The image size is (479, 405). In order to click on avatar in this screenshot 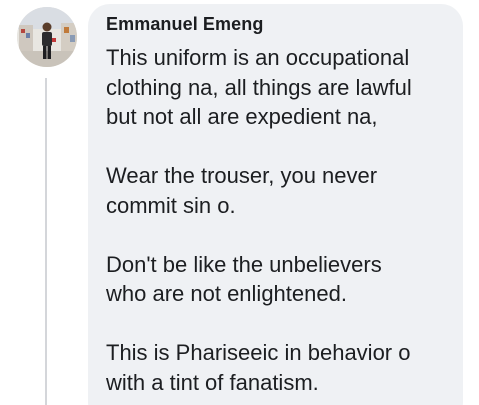, I will do `click(47, 37)`.